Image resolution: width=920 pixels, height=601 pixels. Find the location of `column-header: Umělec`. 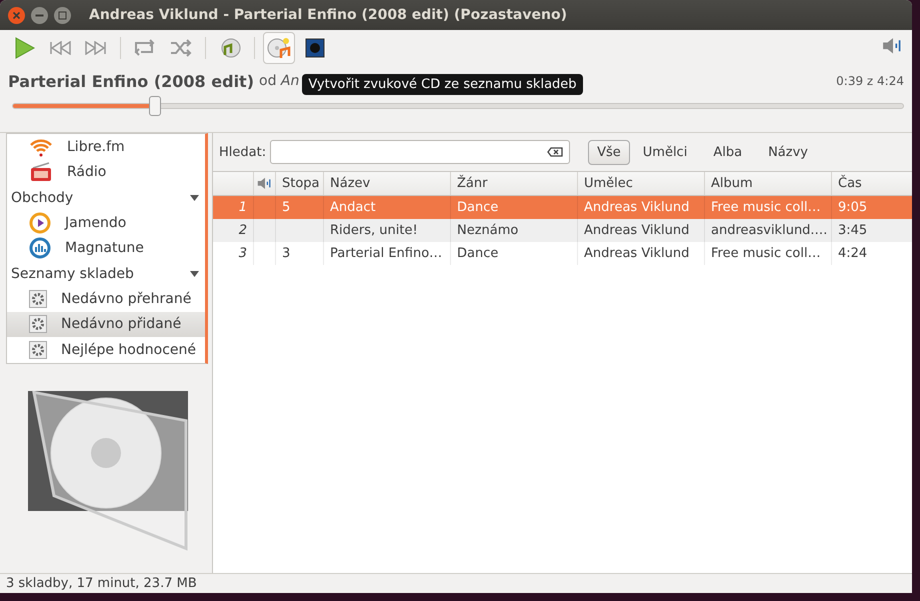

column-header: Umělec is located at coordinates (640, 183).